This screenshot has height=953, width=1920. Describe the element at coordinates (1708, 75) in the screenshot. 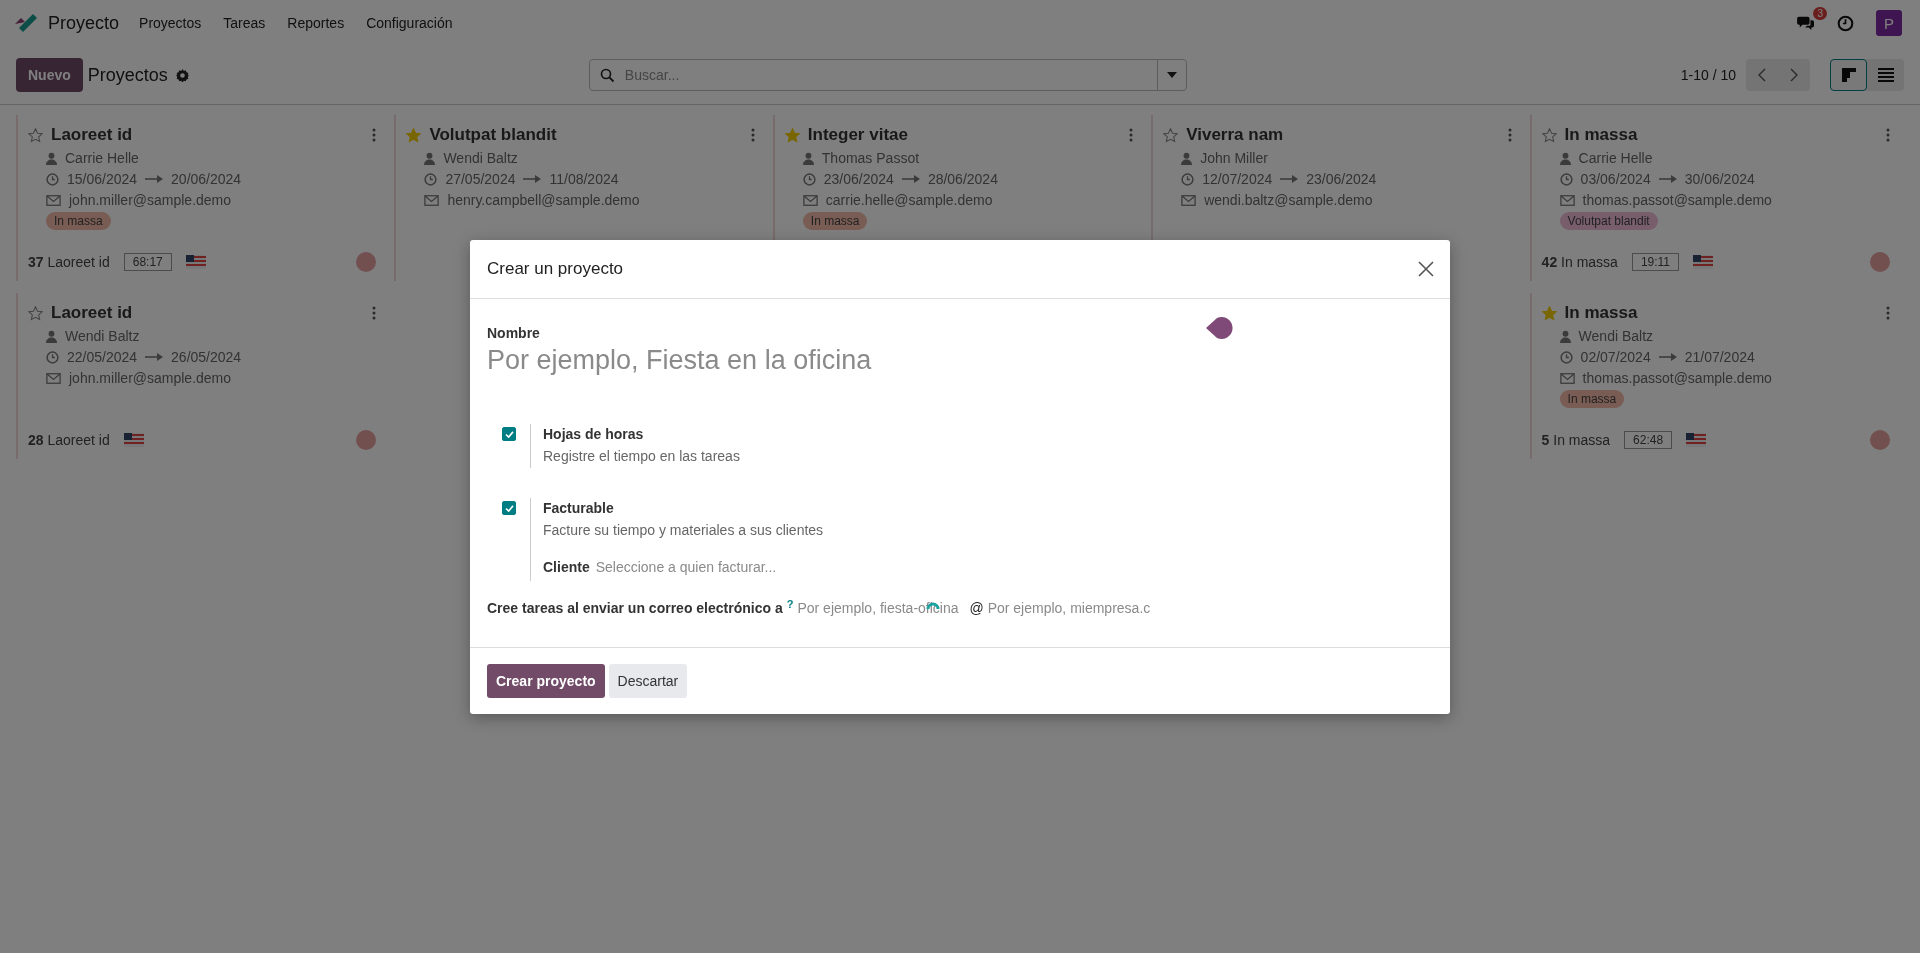

I see `pager-value: 1-10 / 10` at that location.